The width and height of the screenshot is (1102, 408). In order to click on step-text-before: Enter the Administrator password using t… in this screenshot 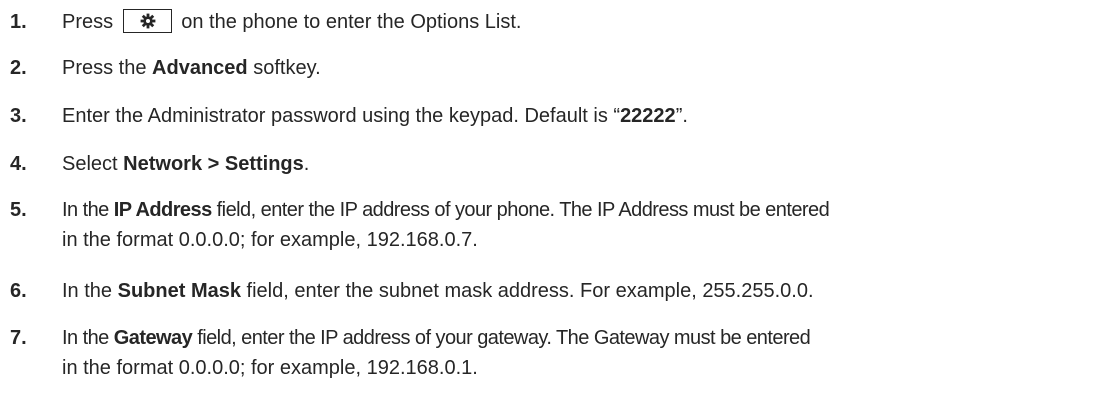, I will do `click(341, 116)`.